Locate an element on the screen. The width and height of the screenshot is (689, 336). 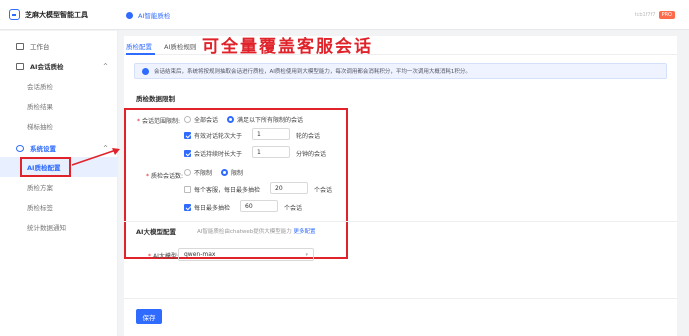
app-logo-icon is located at coordinates (14, 14).